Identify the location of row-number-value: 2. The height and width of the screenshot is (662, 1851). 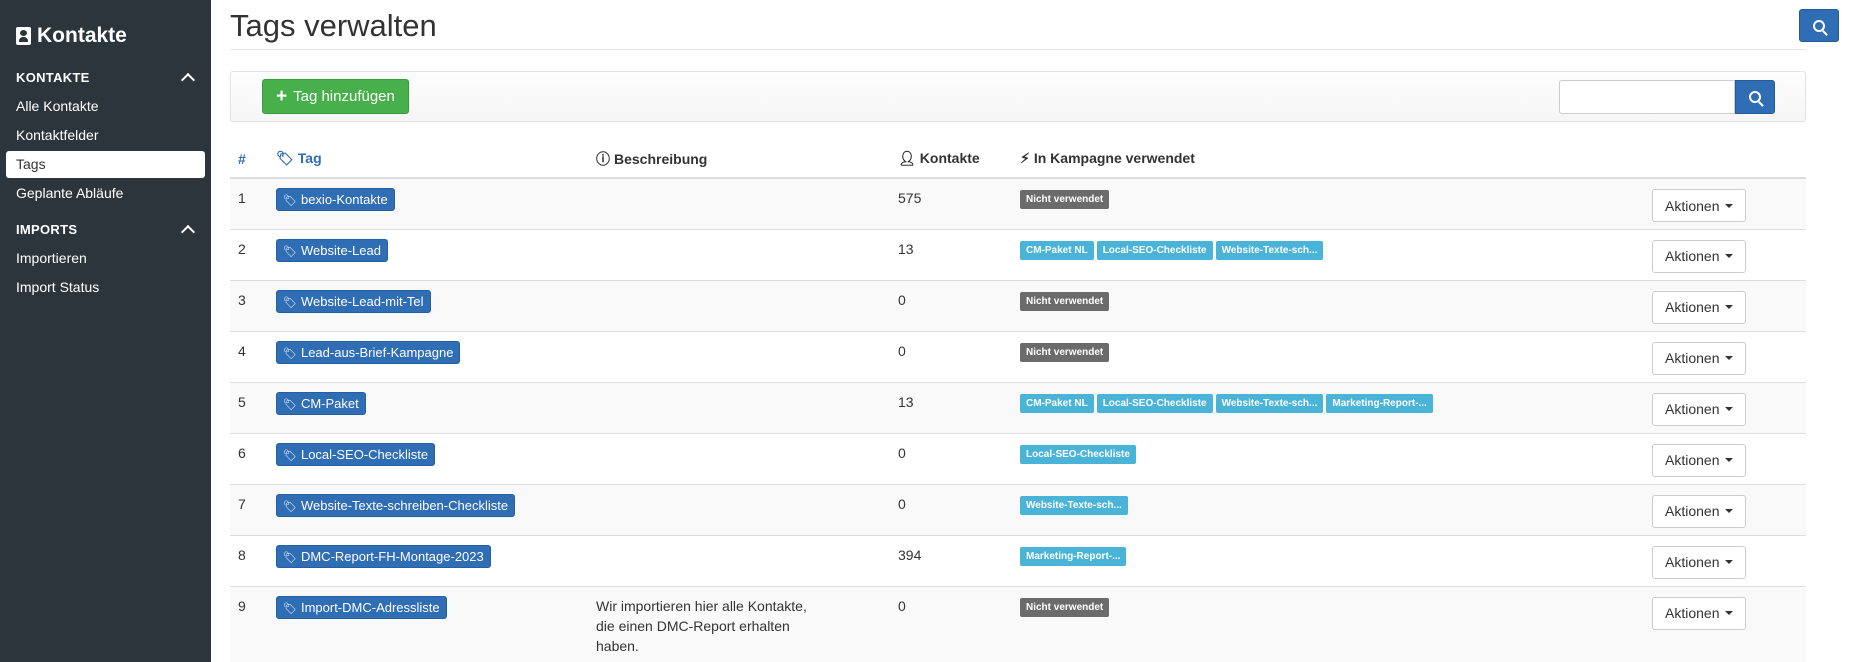
(242, 248).